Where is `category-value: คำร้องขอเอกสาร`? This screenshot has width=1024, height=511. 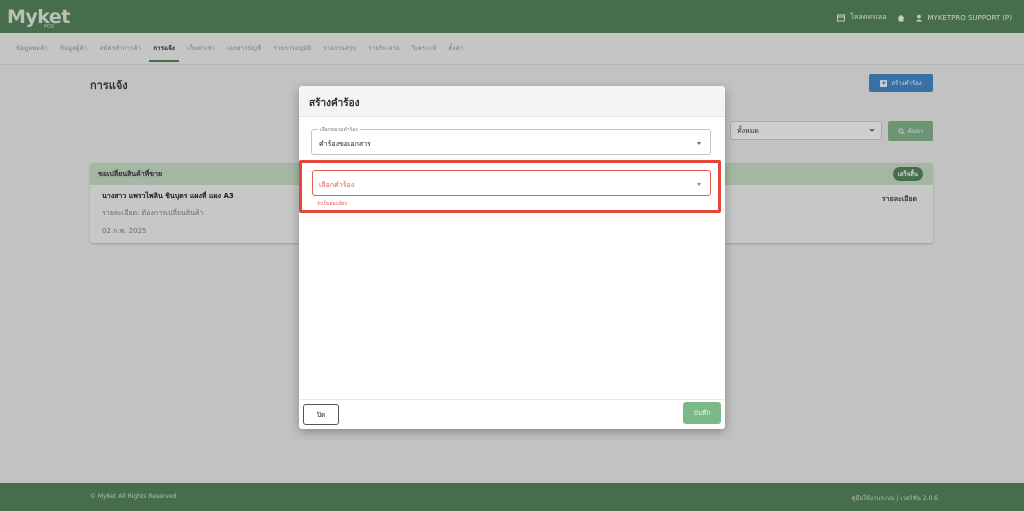
category-value: คำร้องขอเอกสาร is located at coordinates (345, 144).